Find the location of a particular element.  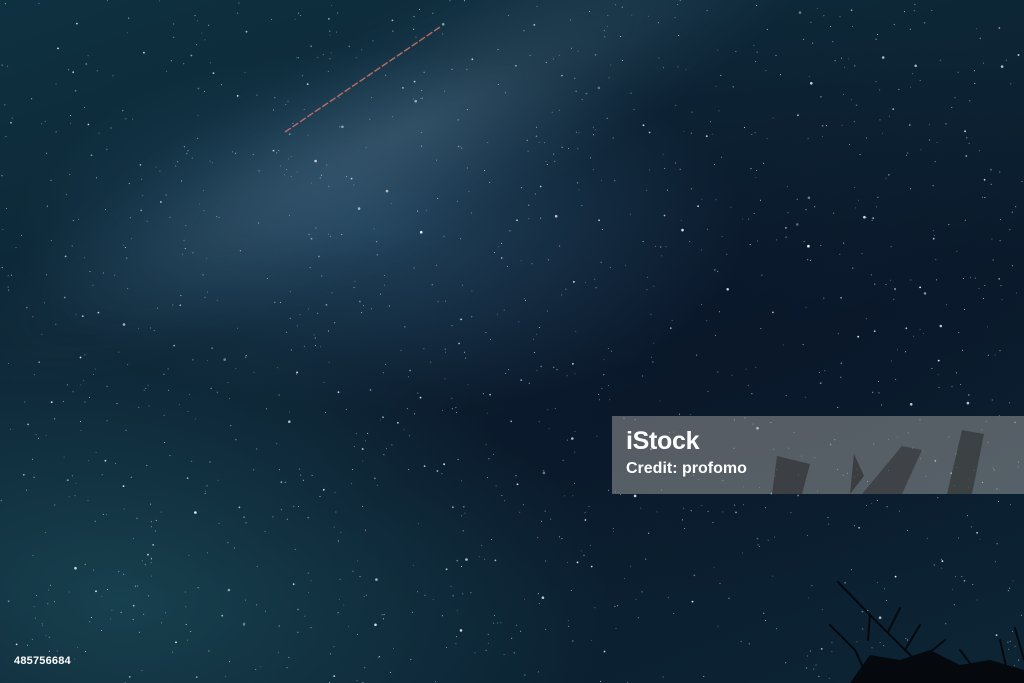

watermark-brand: iStock is located at coordinates (663, 441).